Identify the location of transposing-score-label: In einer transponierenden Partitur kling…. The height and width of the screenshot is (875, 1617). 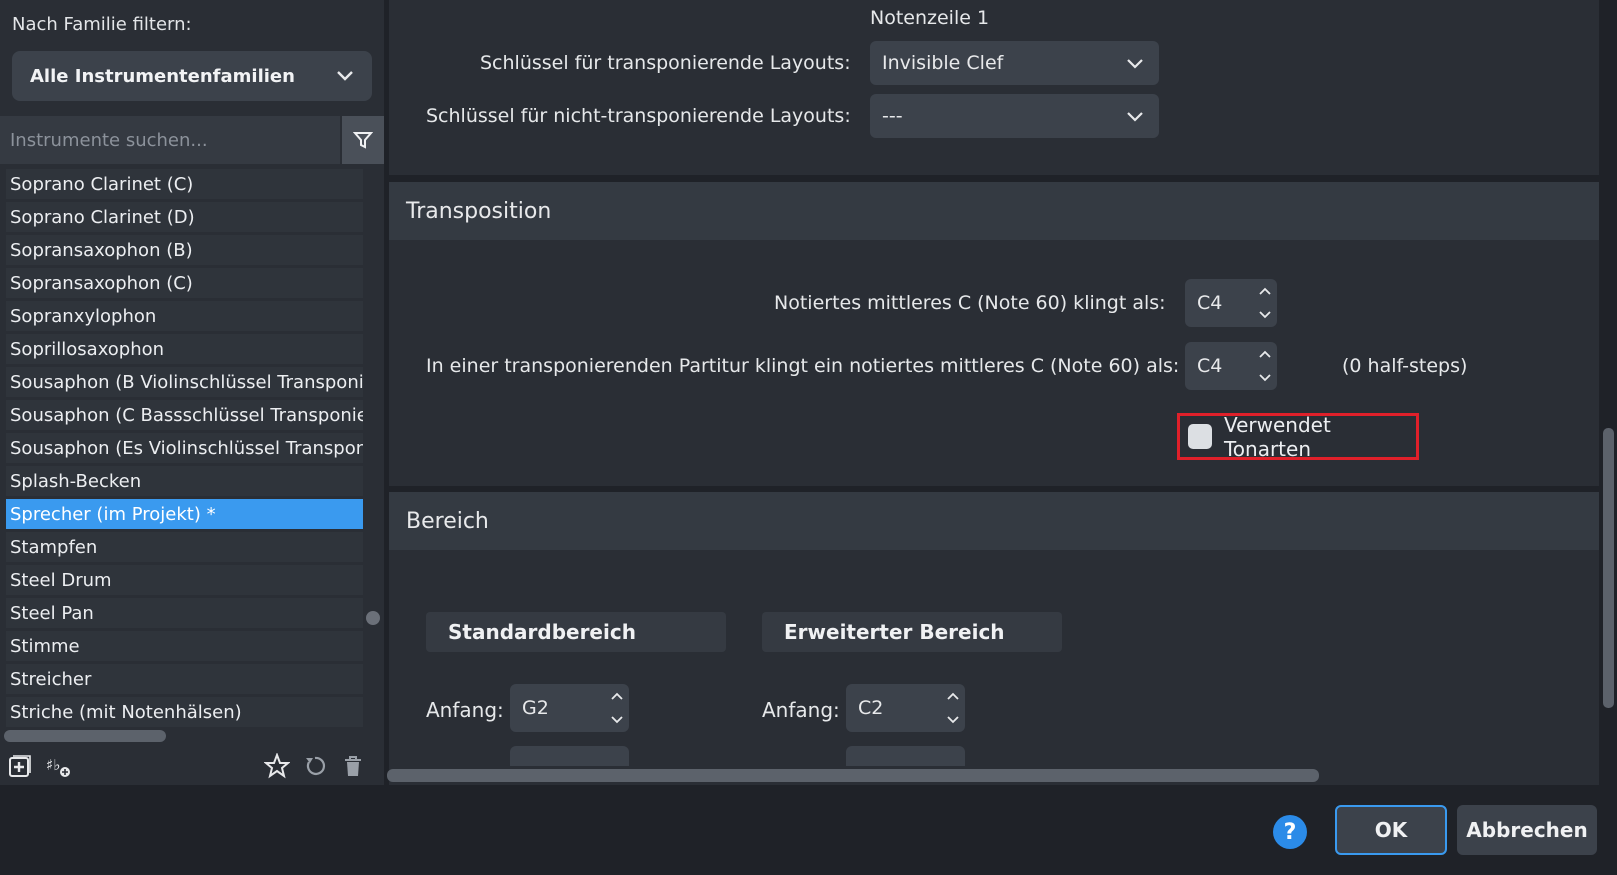
(803, 366).